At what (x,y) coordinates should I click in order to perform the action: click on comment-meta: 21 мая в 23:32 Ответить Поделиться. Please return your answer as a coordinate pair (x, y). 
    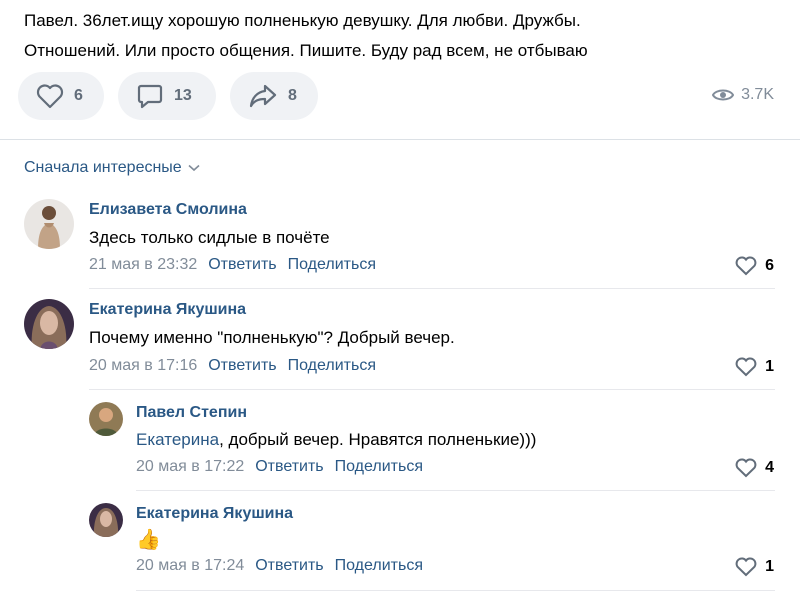
    Looking at the image, I should click on (232, 265).